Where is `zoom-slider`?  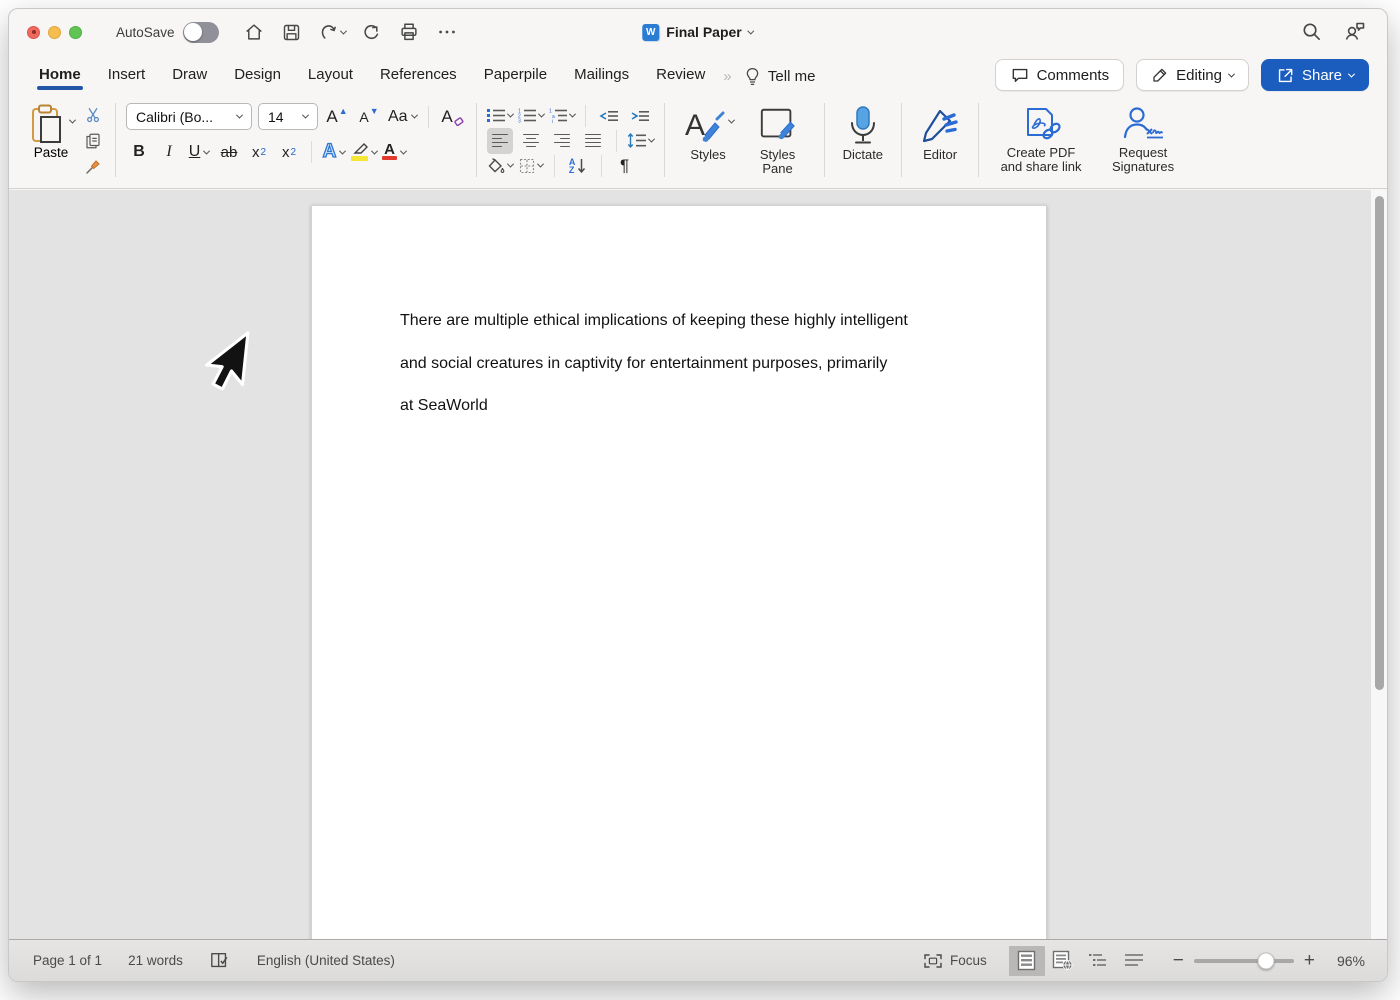 zoom-slider is located at coordinates (1243, 960).